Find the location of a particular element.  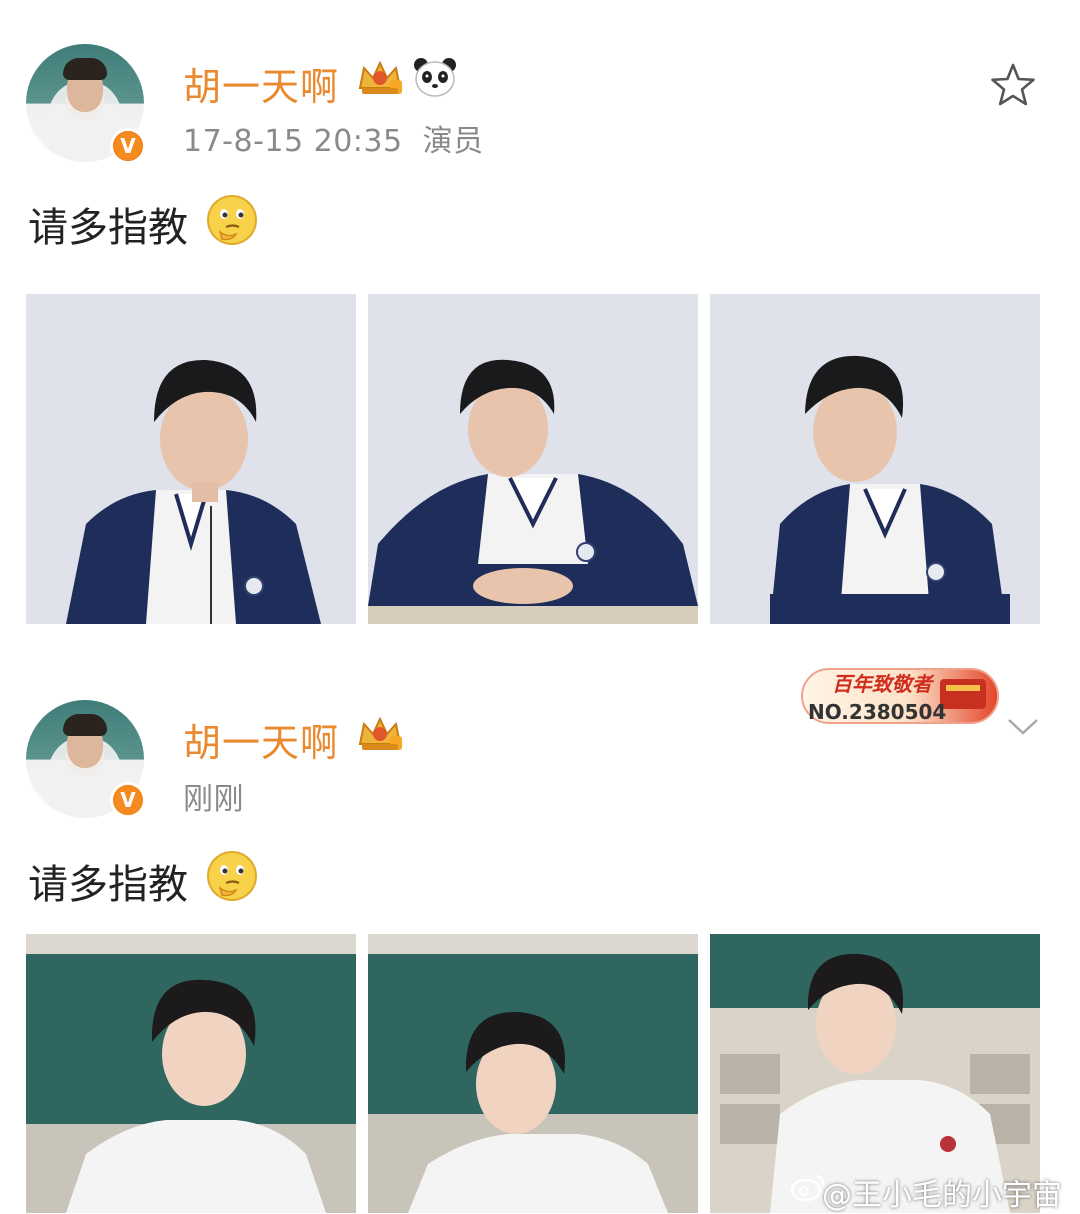

chevron-down-icon is located at coordinates (1023, 727).